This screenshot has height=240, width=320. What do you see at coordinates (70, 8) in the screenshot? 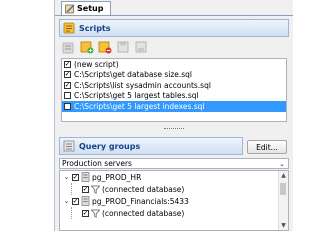
I see `setup-icon` at bounding box center [70, 8].